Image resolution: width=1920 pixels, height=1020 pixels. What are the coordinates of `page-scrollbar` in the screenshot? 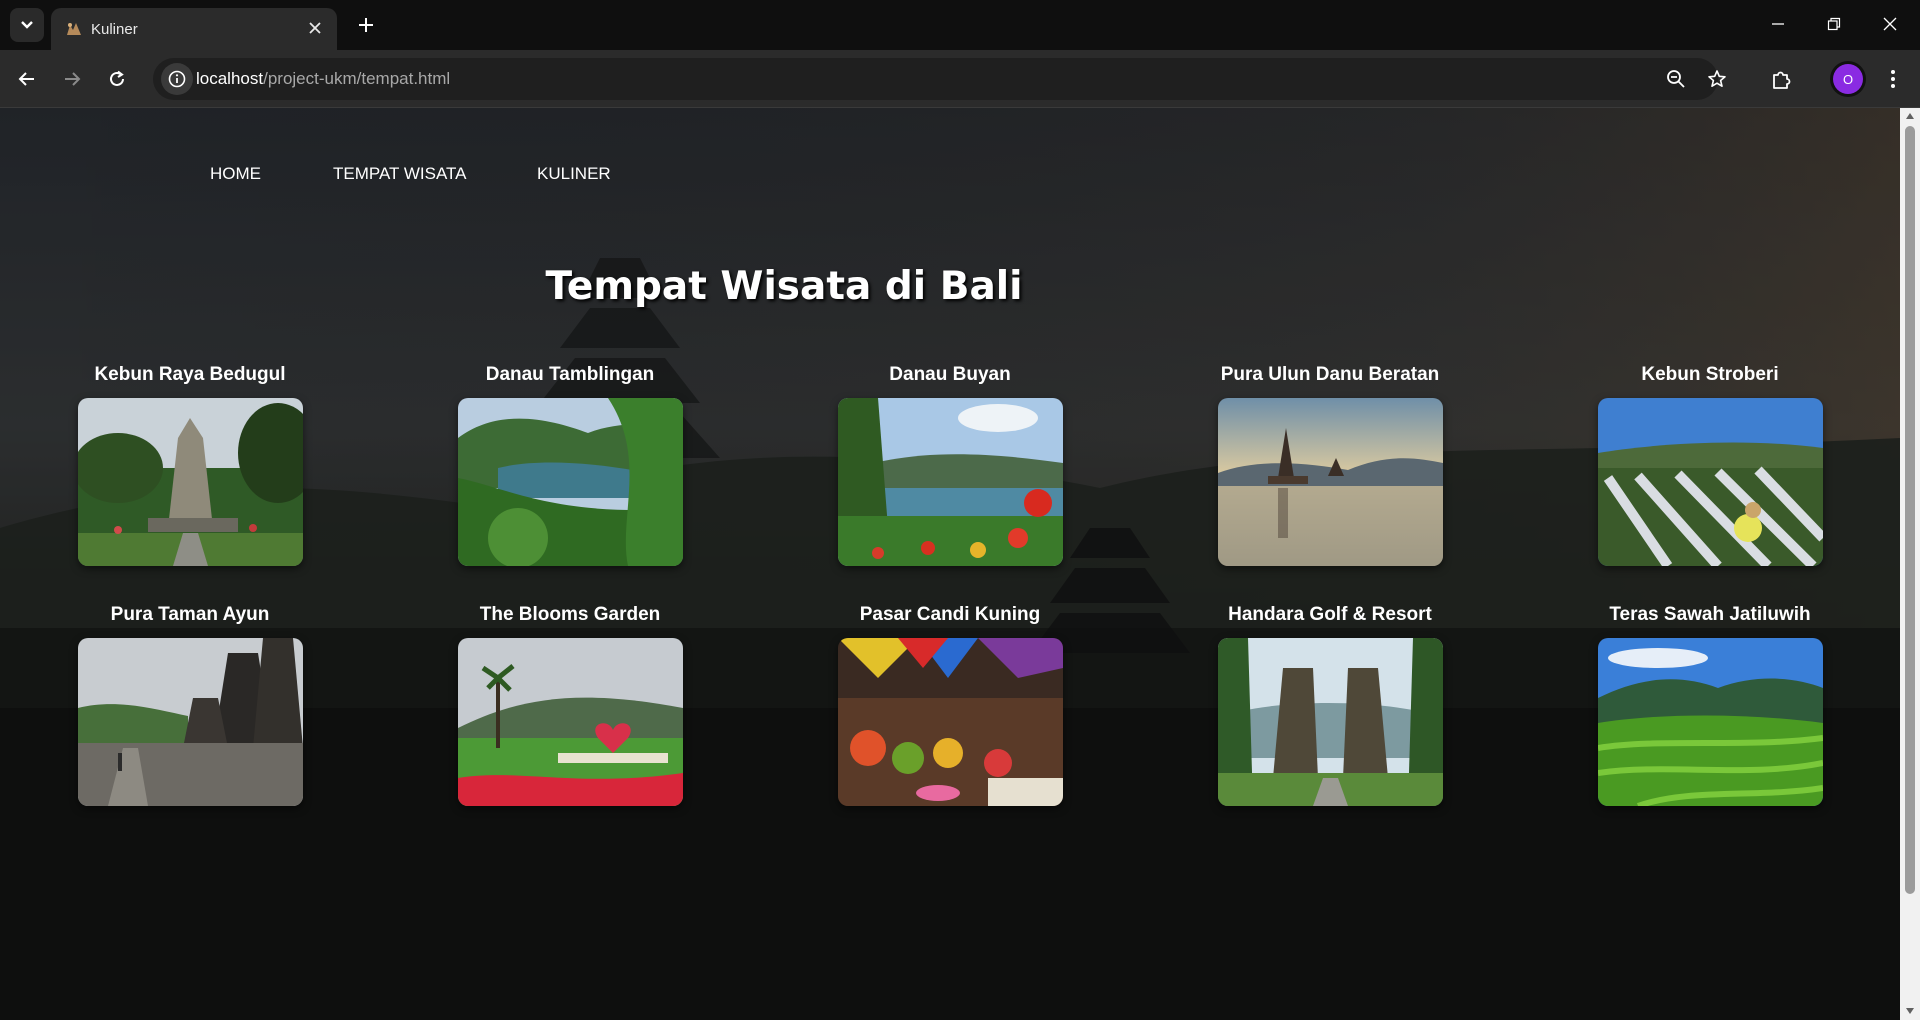 It's located at (1910, 564).